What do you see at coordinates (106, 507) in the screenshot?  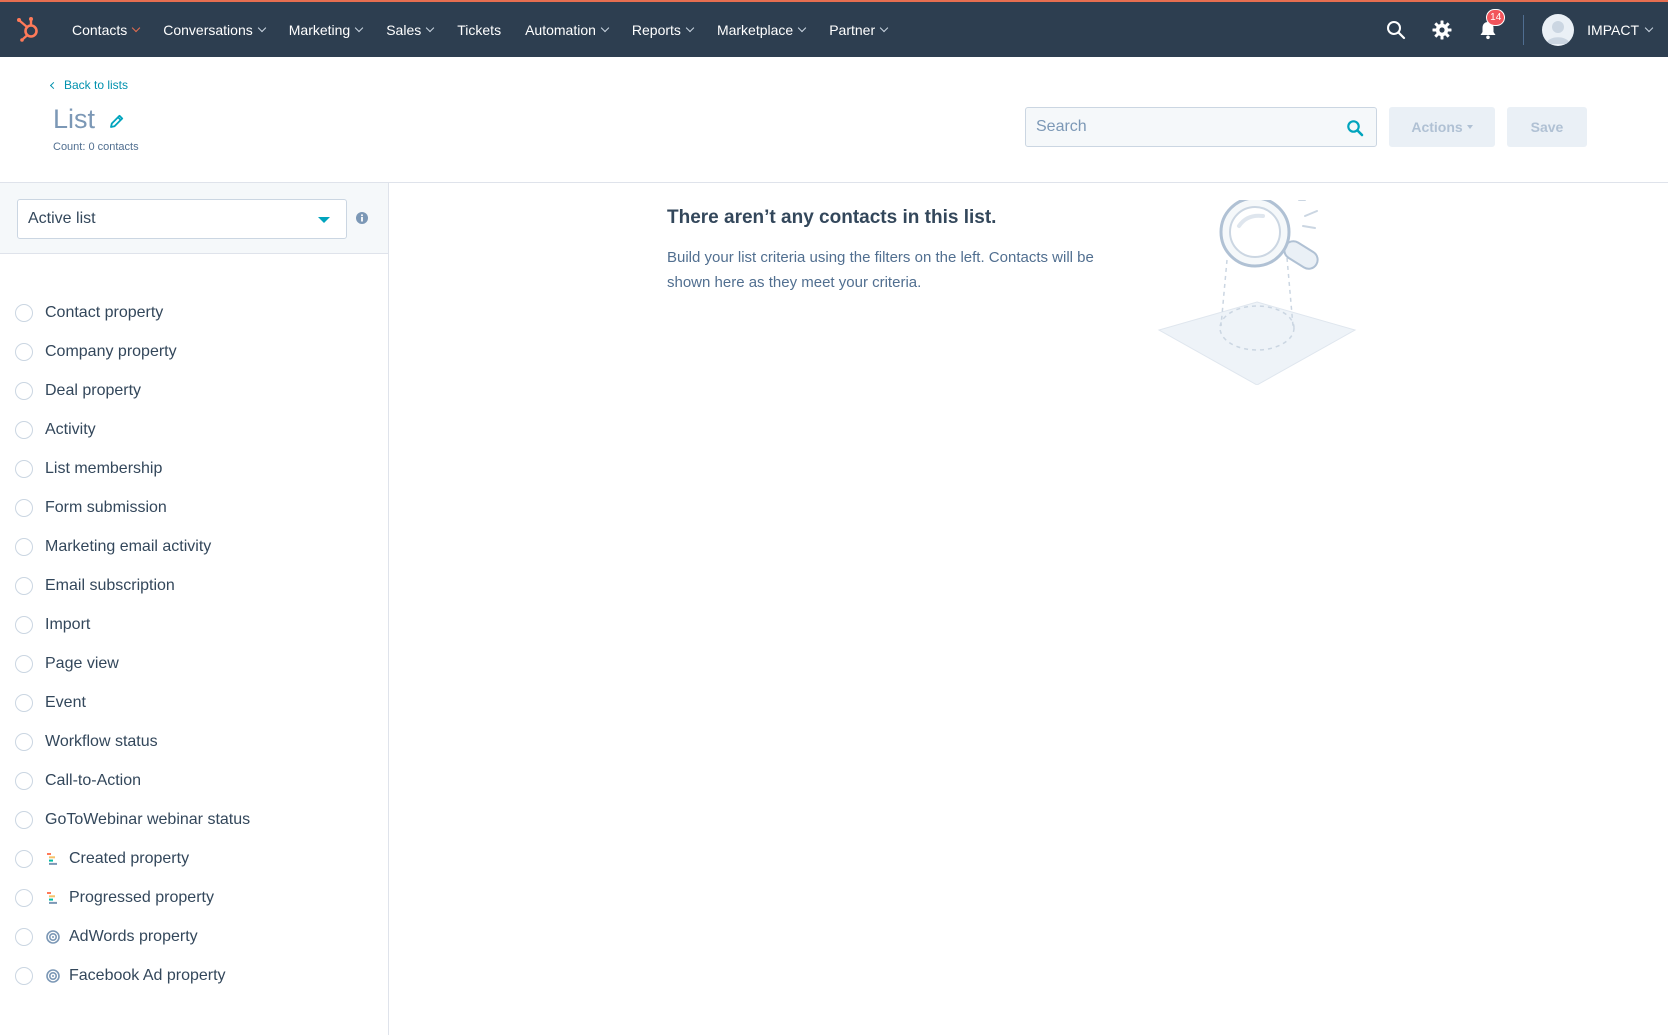 I see `filter-option-label: Form submission` at bounding box center [106, 507].